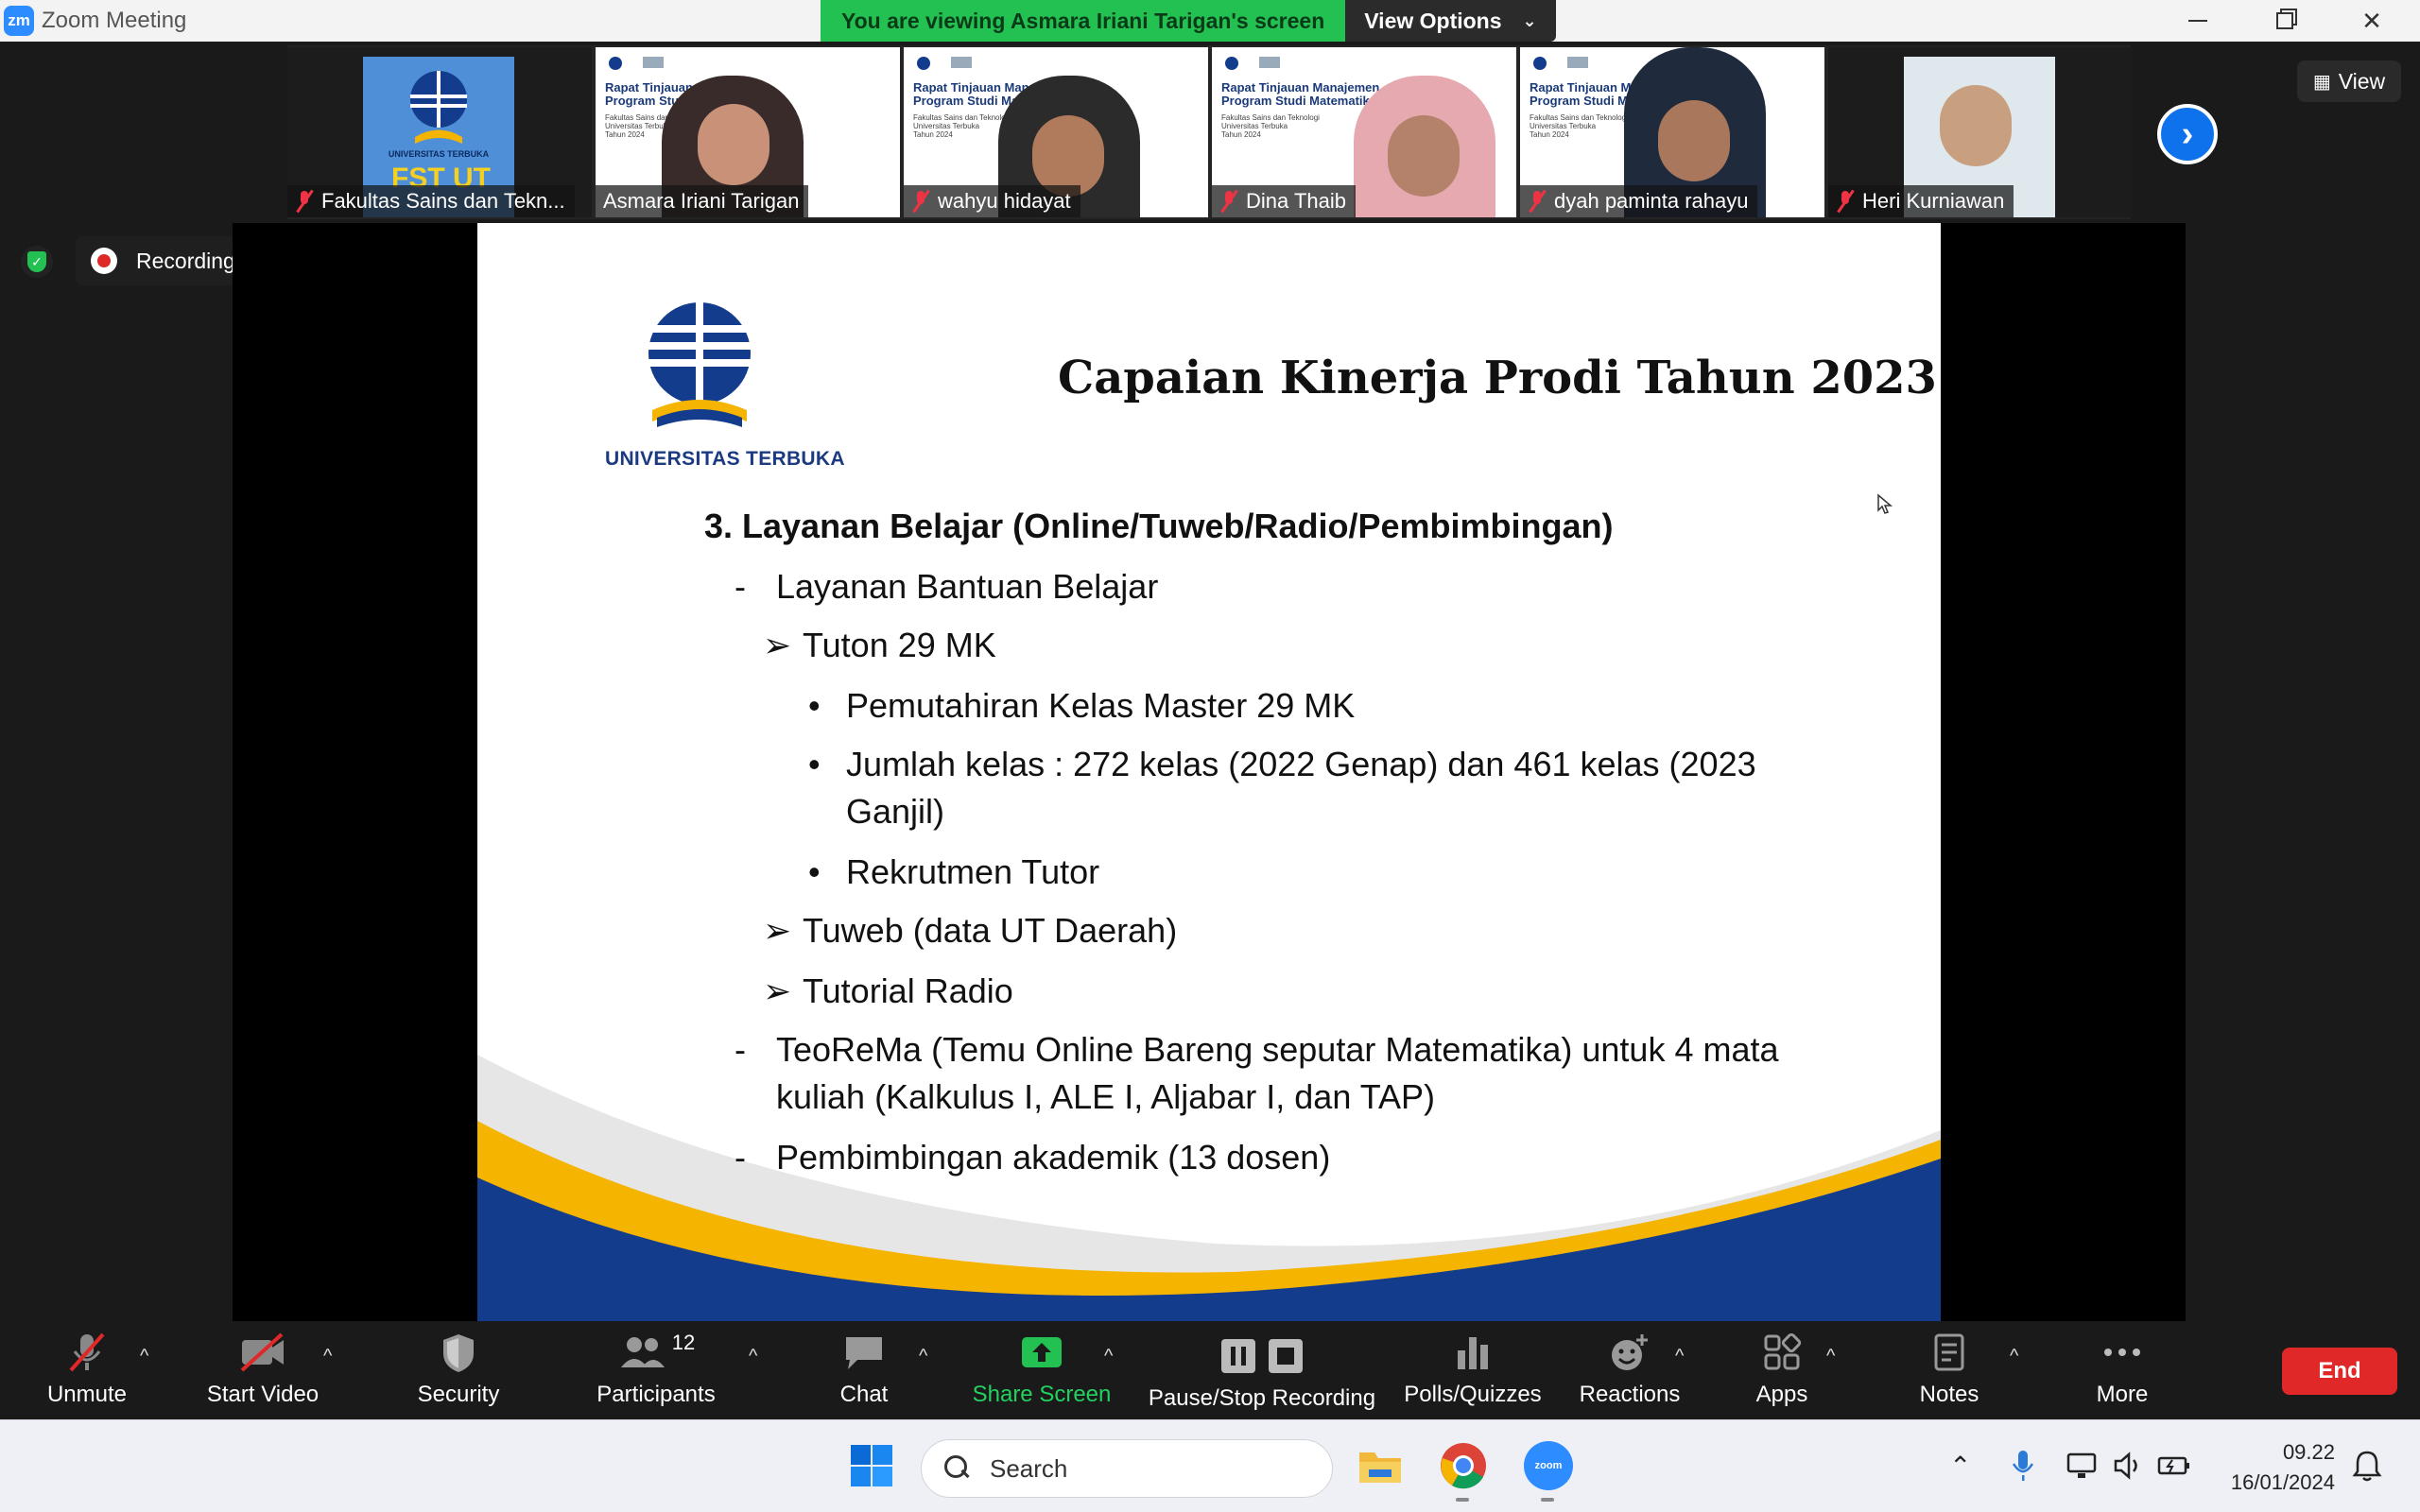 Image resolution: width=2420 pixels, height=1512 pixels. What do you see at coordinates (87, 1394) in the screenshot?
I see `unmute-label: Unmute` at bounding box center [87, 1394].